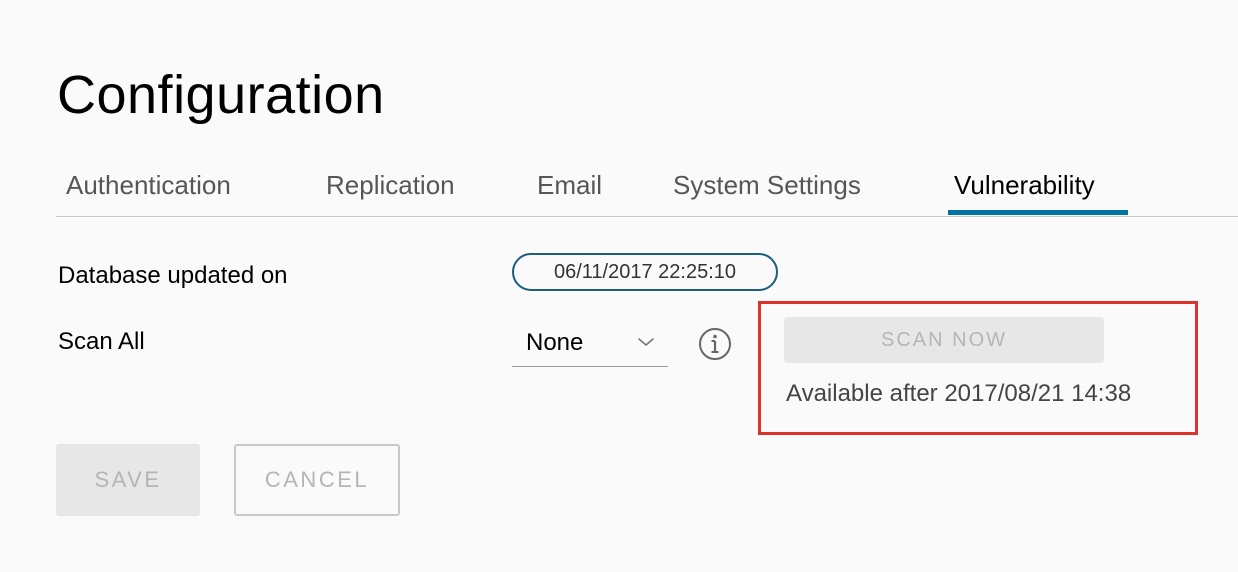 This screenshot has height=572, width=1238. What do you see at coordinates (148, 185) in the screenshot?
I see `tab-authentication: Authentication` at bounding box center [148, 185].